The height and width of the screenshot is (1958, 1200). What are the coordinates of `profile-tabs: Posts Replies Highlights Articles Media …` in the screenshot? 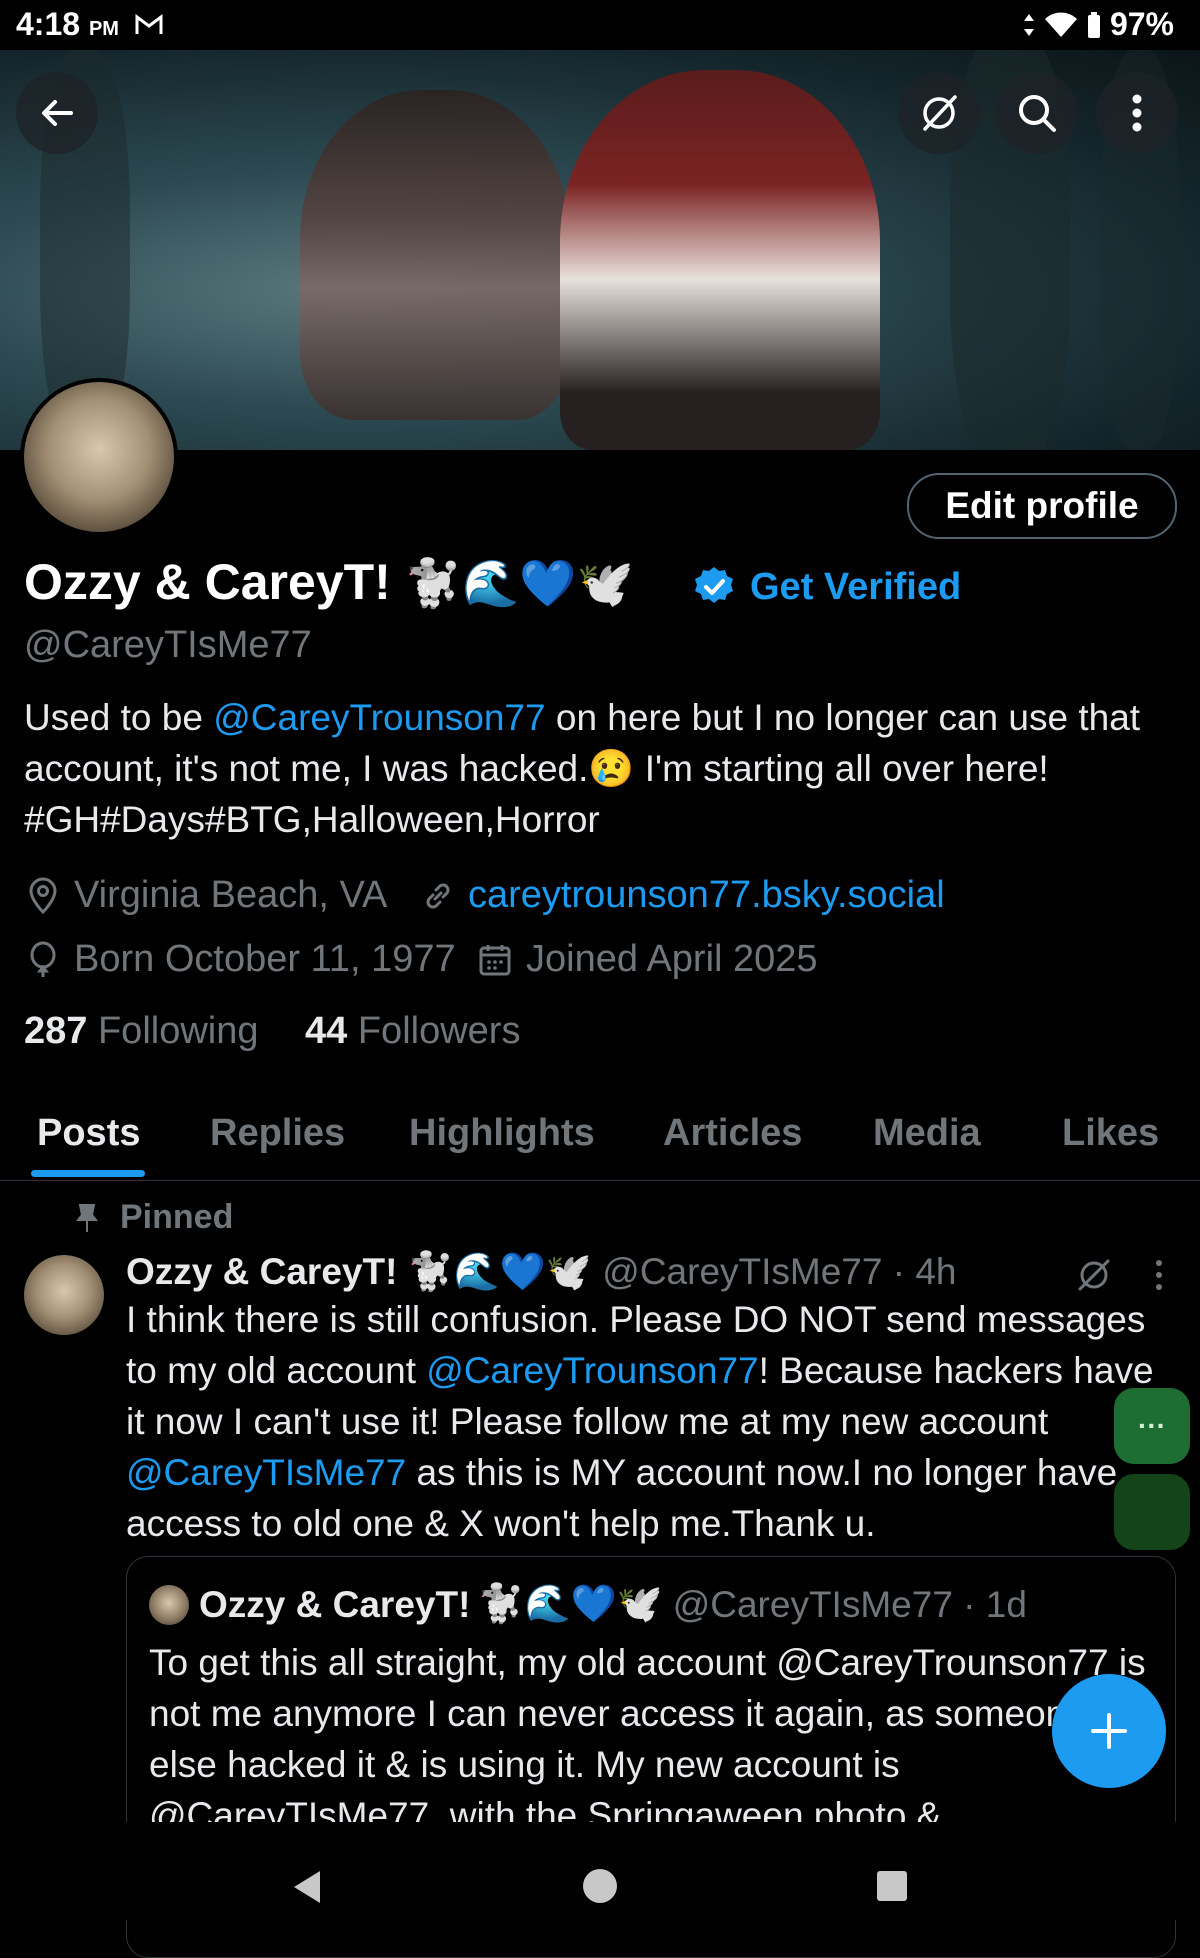 It's located at (600, 1135).